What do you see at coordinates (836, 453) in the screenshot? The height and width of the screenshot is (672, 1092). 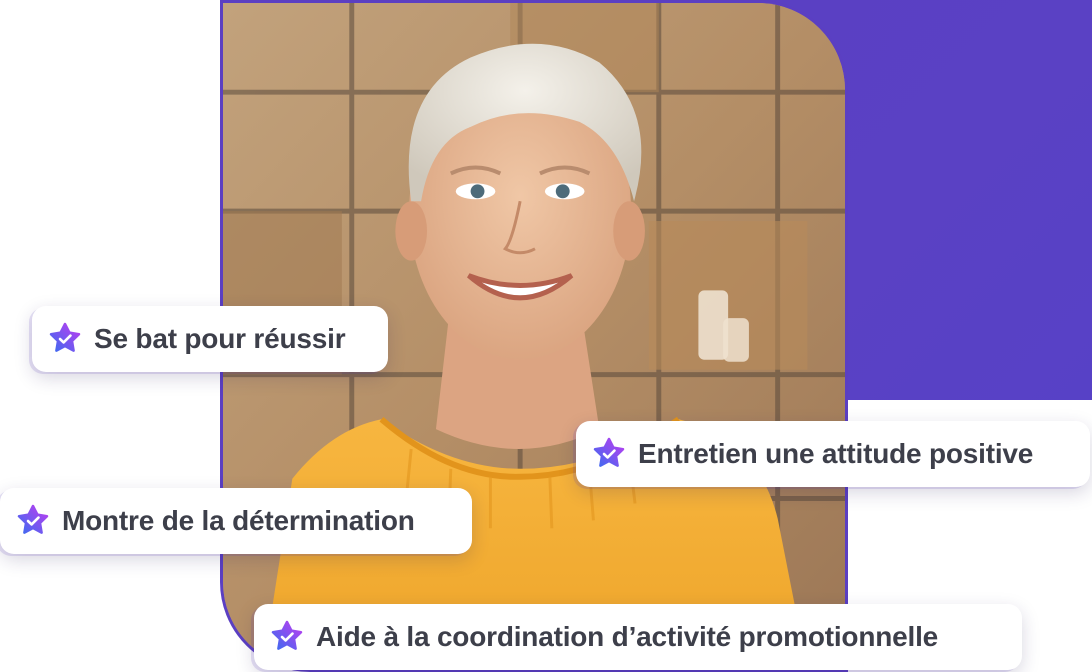 I see `badge-label: Entretien une attitude positive` at bounding box center [836, 453].